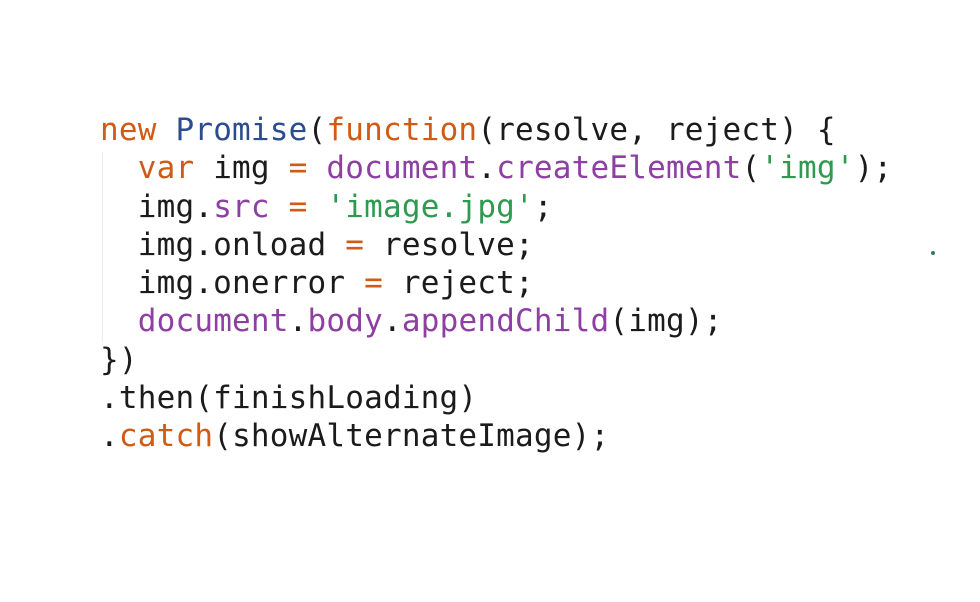 The height and width of the screenshot is (602, 980). What do you see at coordinates (619, 168) in the screenshot?
I see `code-token: createElement` at bounding box center [619, 168].